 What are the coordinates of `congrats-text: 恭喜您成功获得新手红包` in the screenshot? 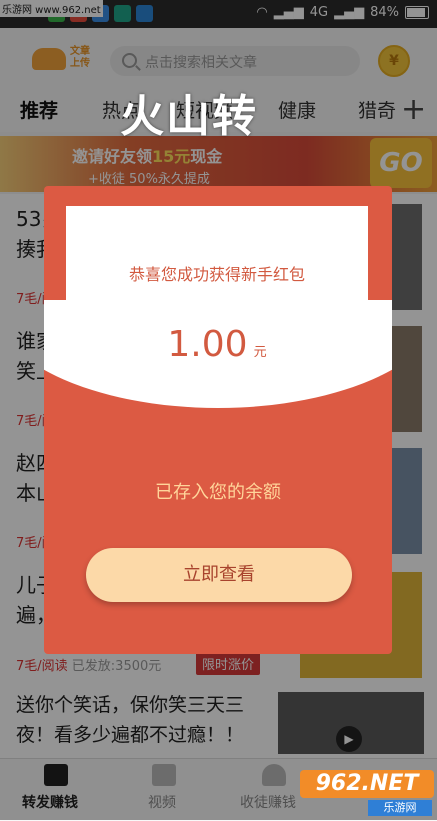 It's located at (216, 274).